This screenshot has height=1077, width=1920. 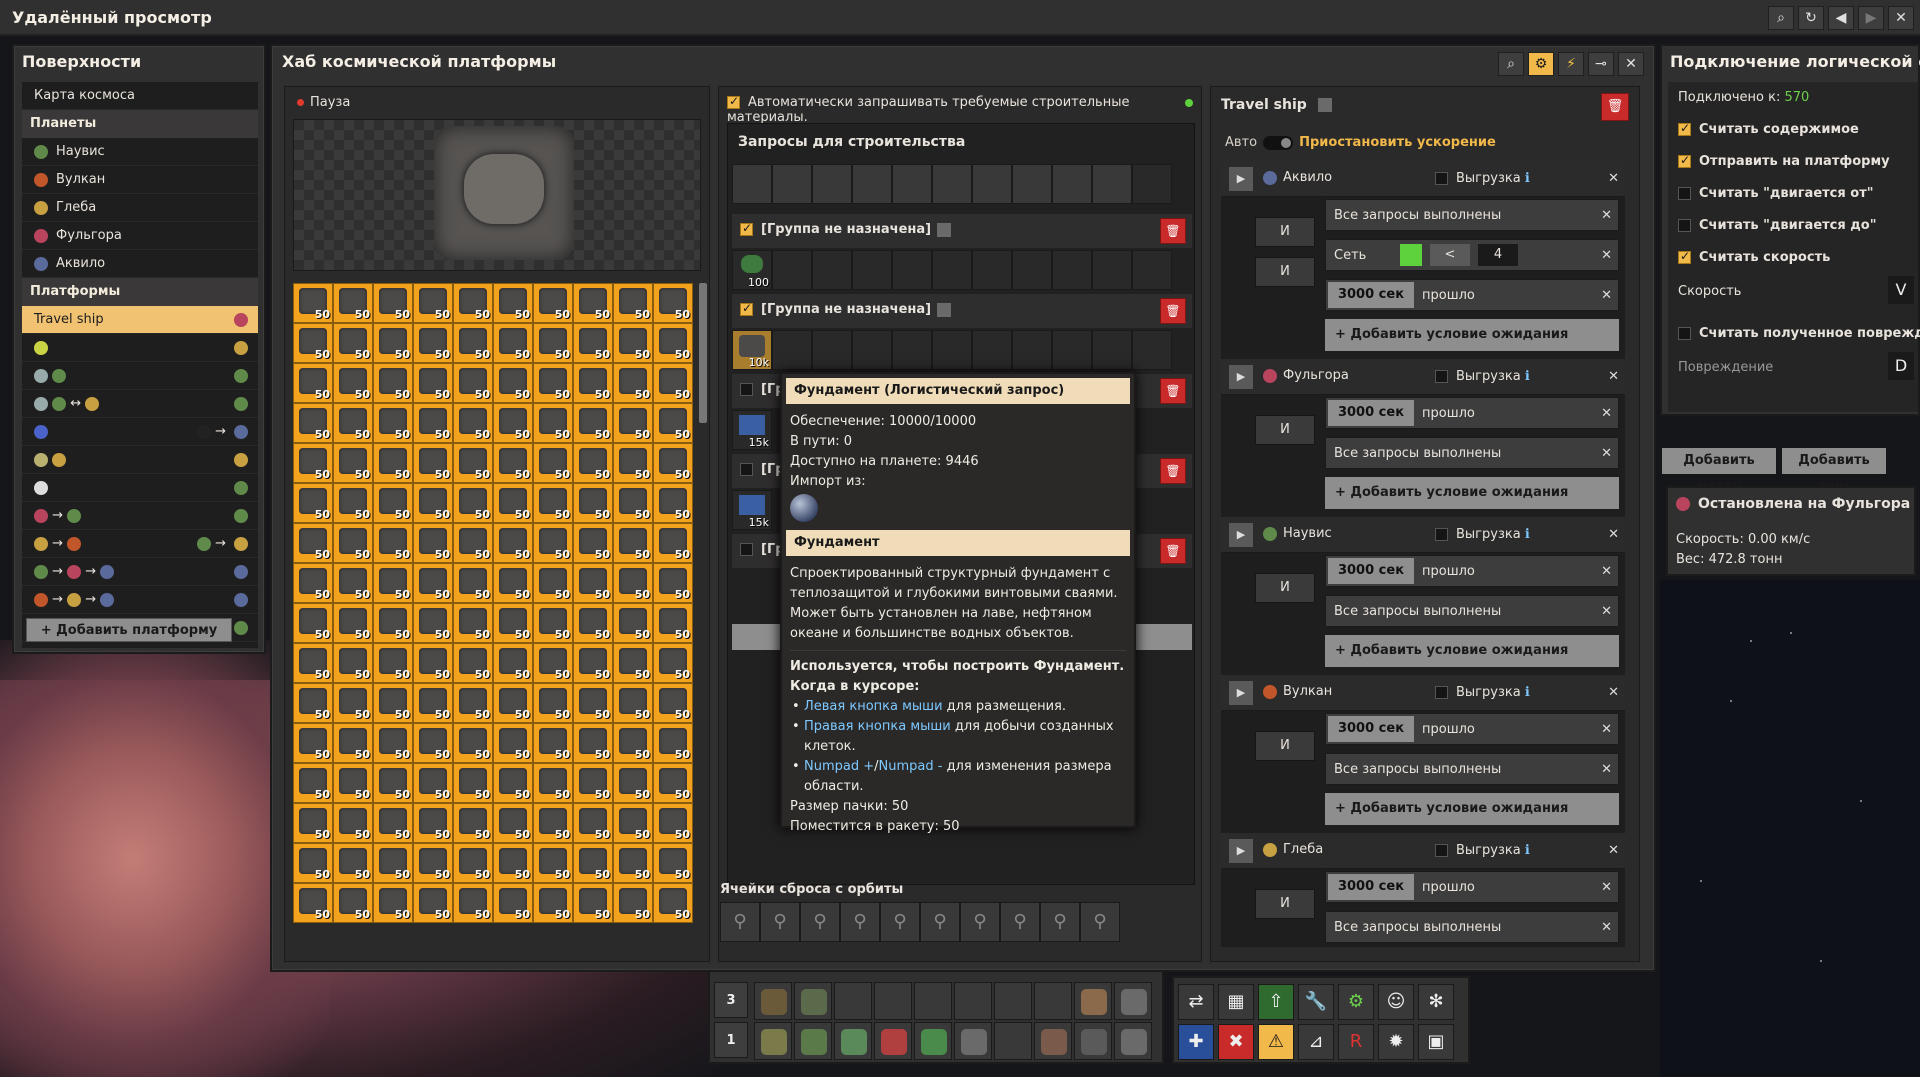 I want to click on copy-icon: ✚, so click(x=1196, y=1042).